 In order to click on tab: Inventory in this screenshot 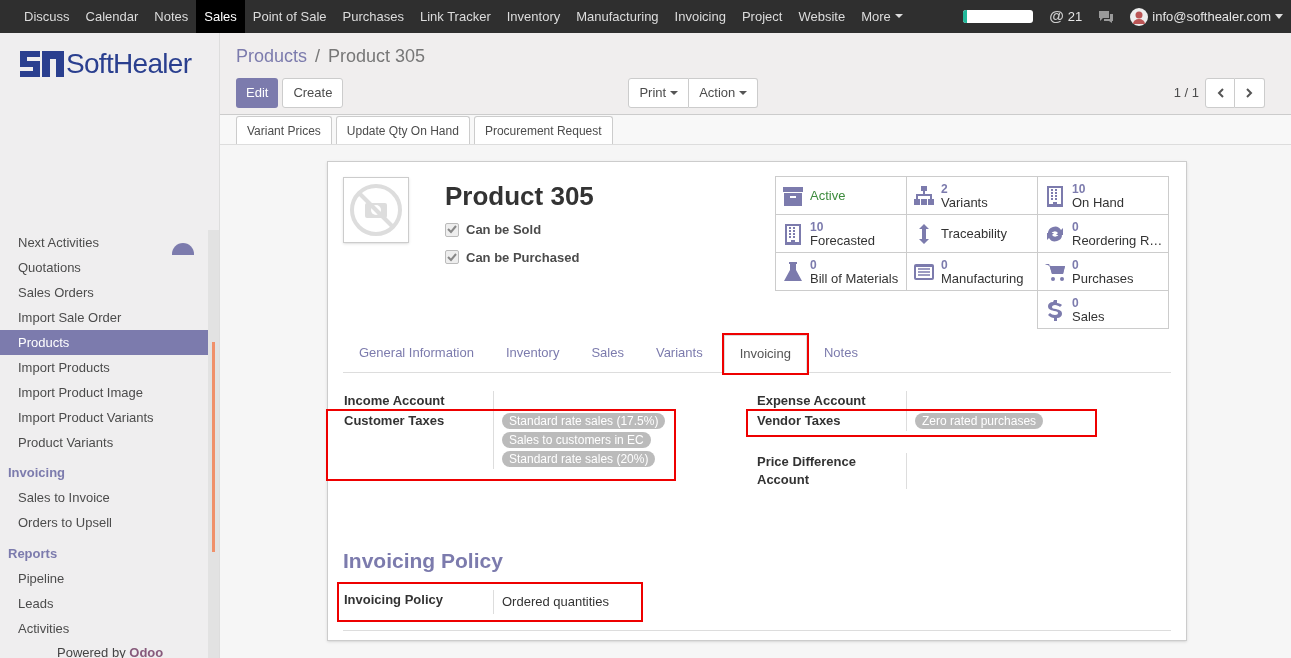, I will do `click(532, 353)`.